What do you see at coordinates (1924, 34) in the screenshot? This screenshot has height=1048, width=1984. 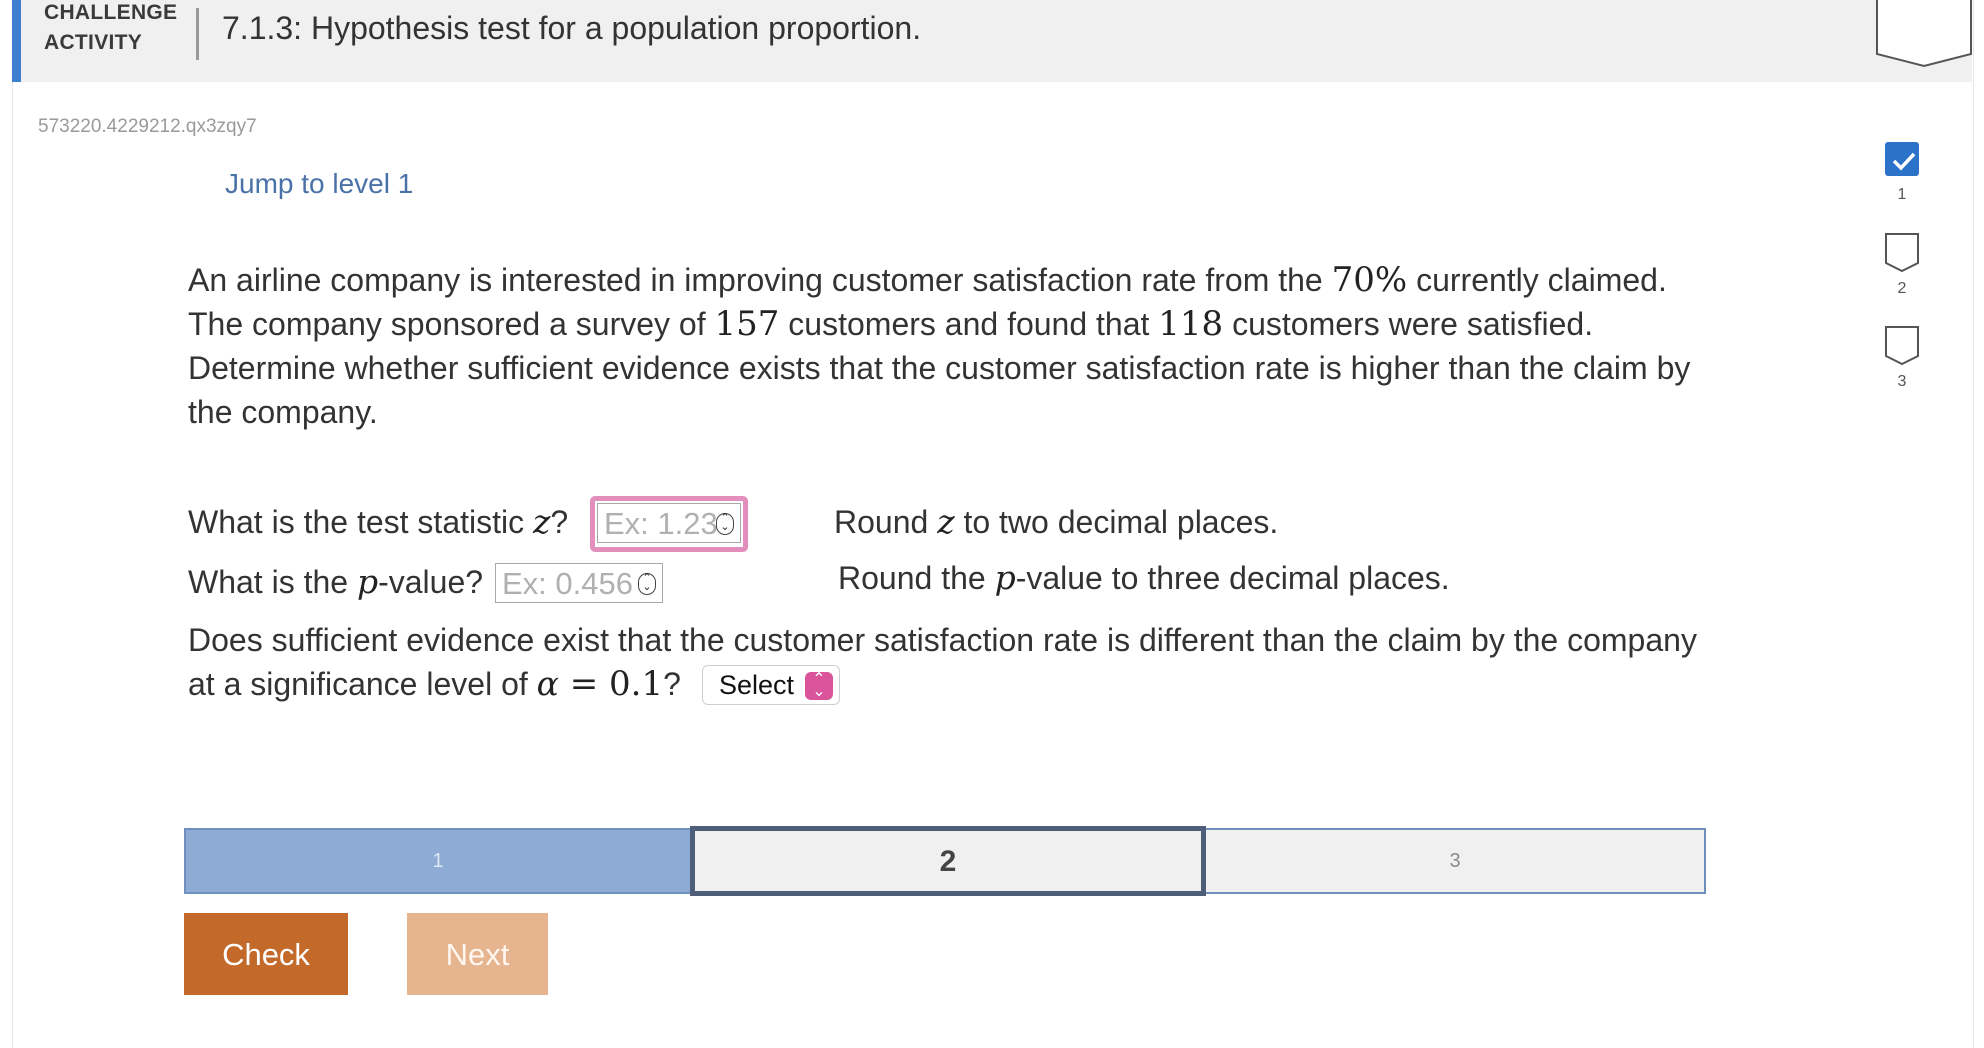 I see `bookmark-icon` at bounding box center [1924, 34].